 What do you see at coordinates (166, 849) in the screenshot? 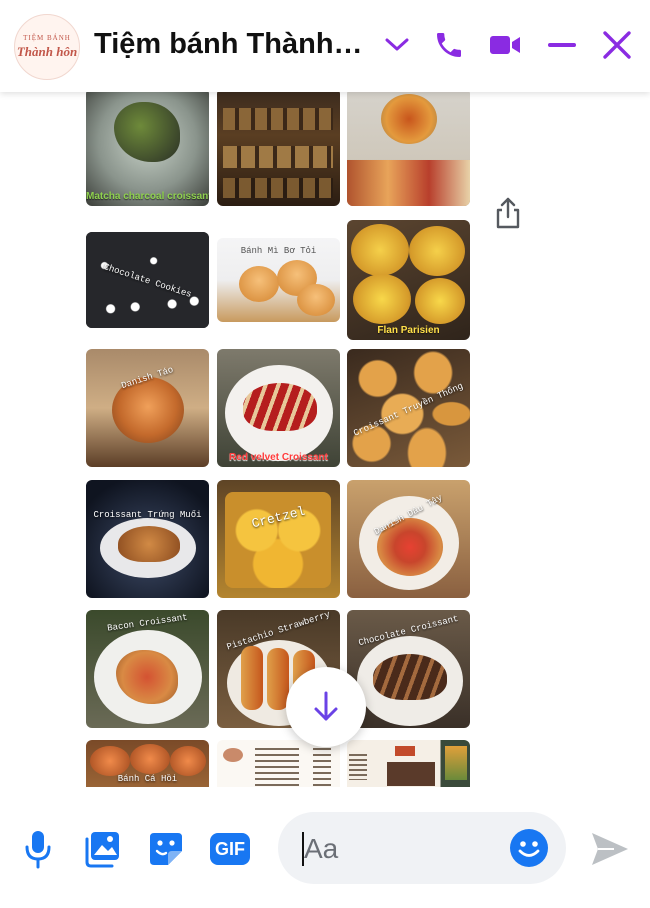
I see `sticker-icon` at bounding box center [166, 849].